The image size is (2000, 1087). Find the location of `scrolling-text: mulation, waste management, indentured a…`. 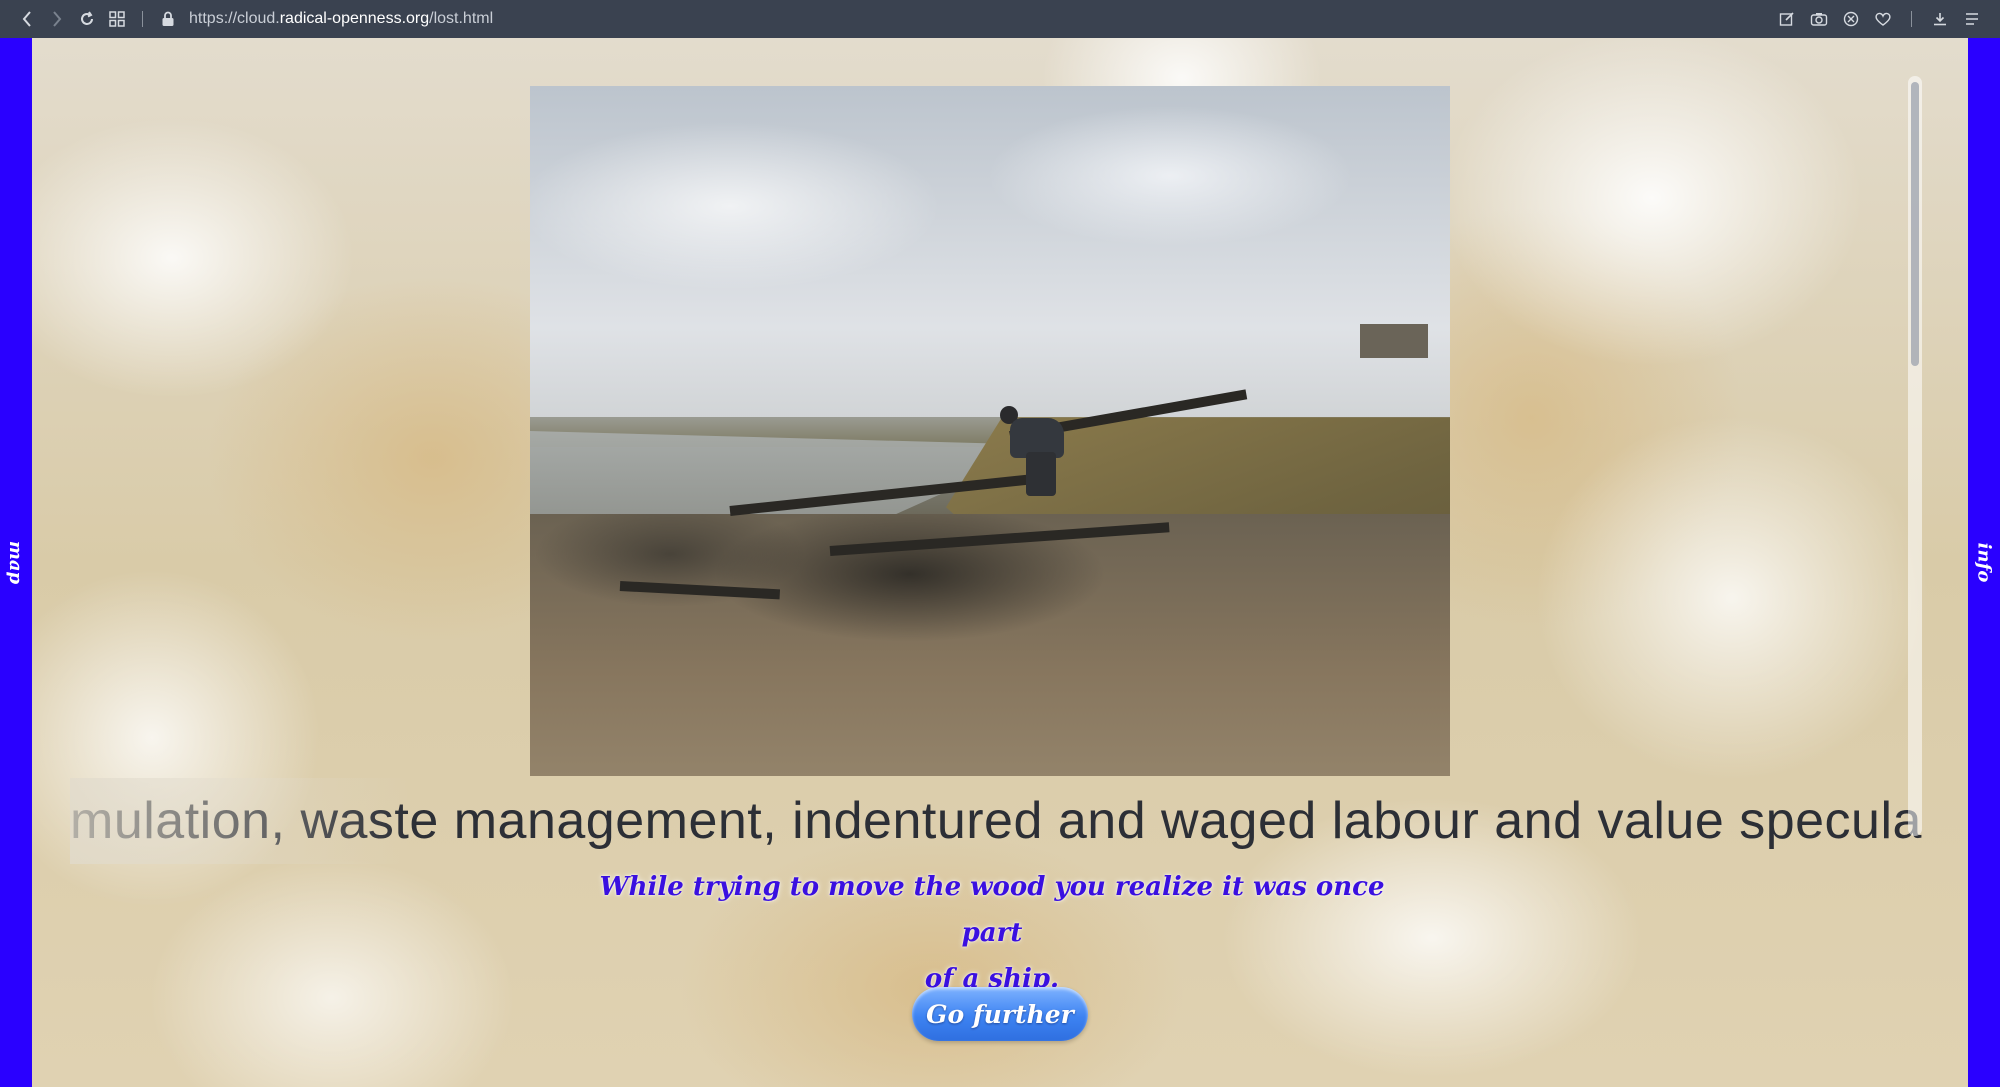

scrolling-text: mulation, waste management, indentured a… is located at coordinates (1000, 821).